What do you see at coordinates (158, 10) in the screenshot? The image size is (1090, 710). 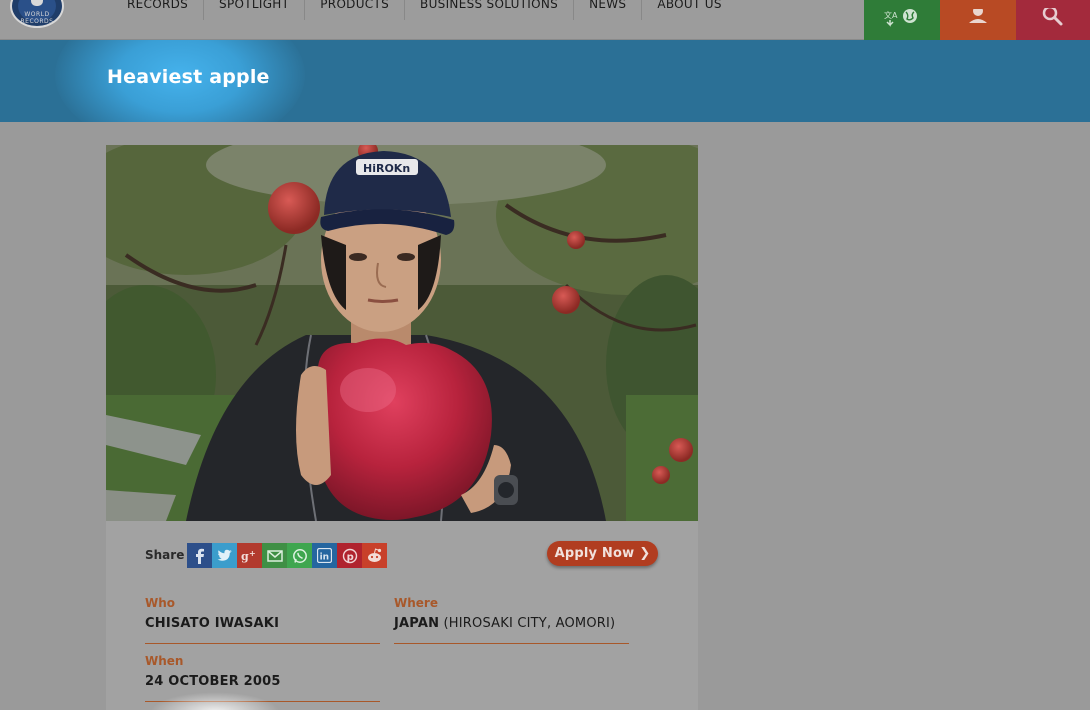 I see `nav-item-records: RECORDS` at bounding box center [158, 10].